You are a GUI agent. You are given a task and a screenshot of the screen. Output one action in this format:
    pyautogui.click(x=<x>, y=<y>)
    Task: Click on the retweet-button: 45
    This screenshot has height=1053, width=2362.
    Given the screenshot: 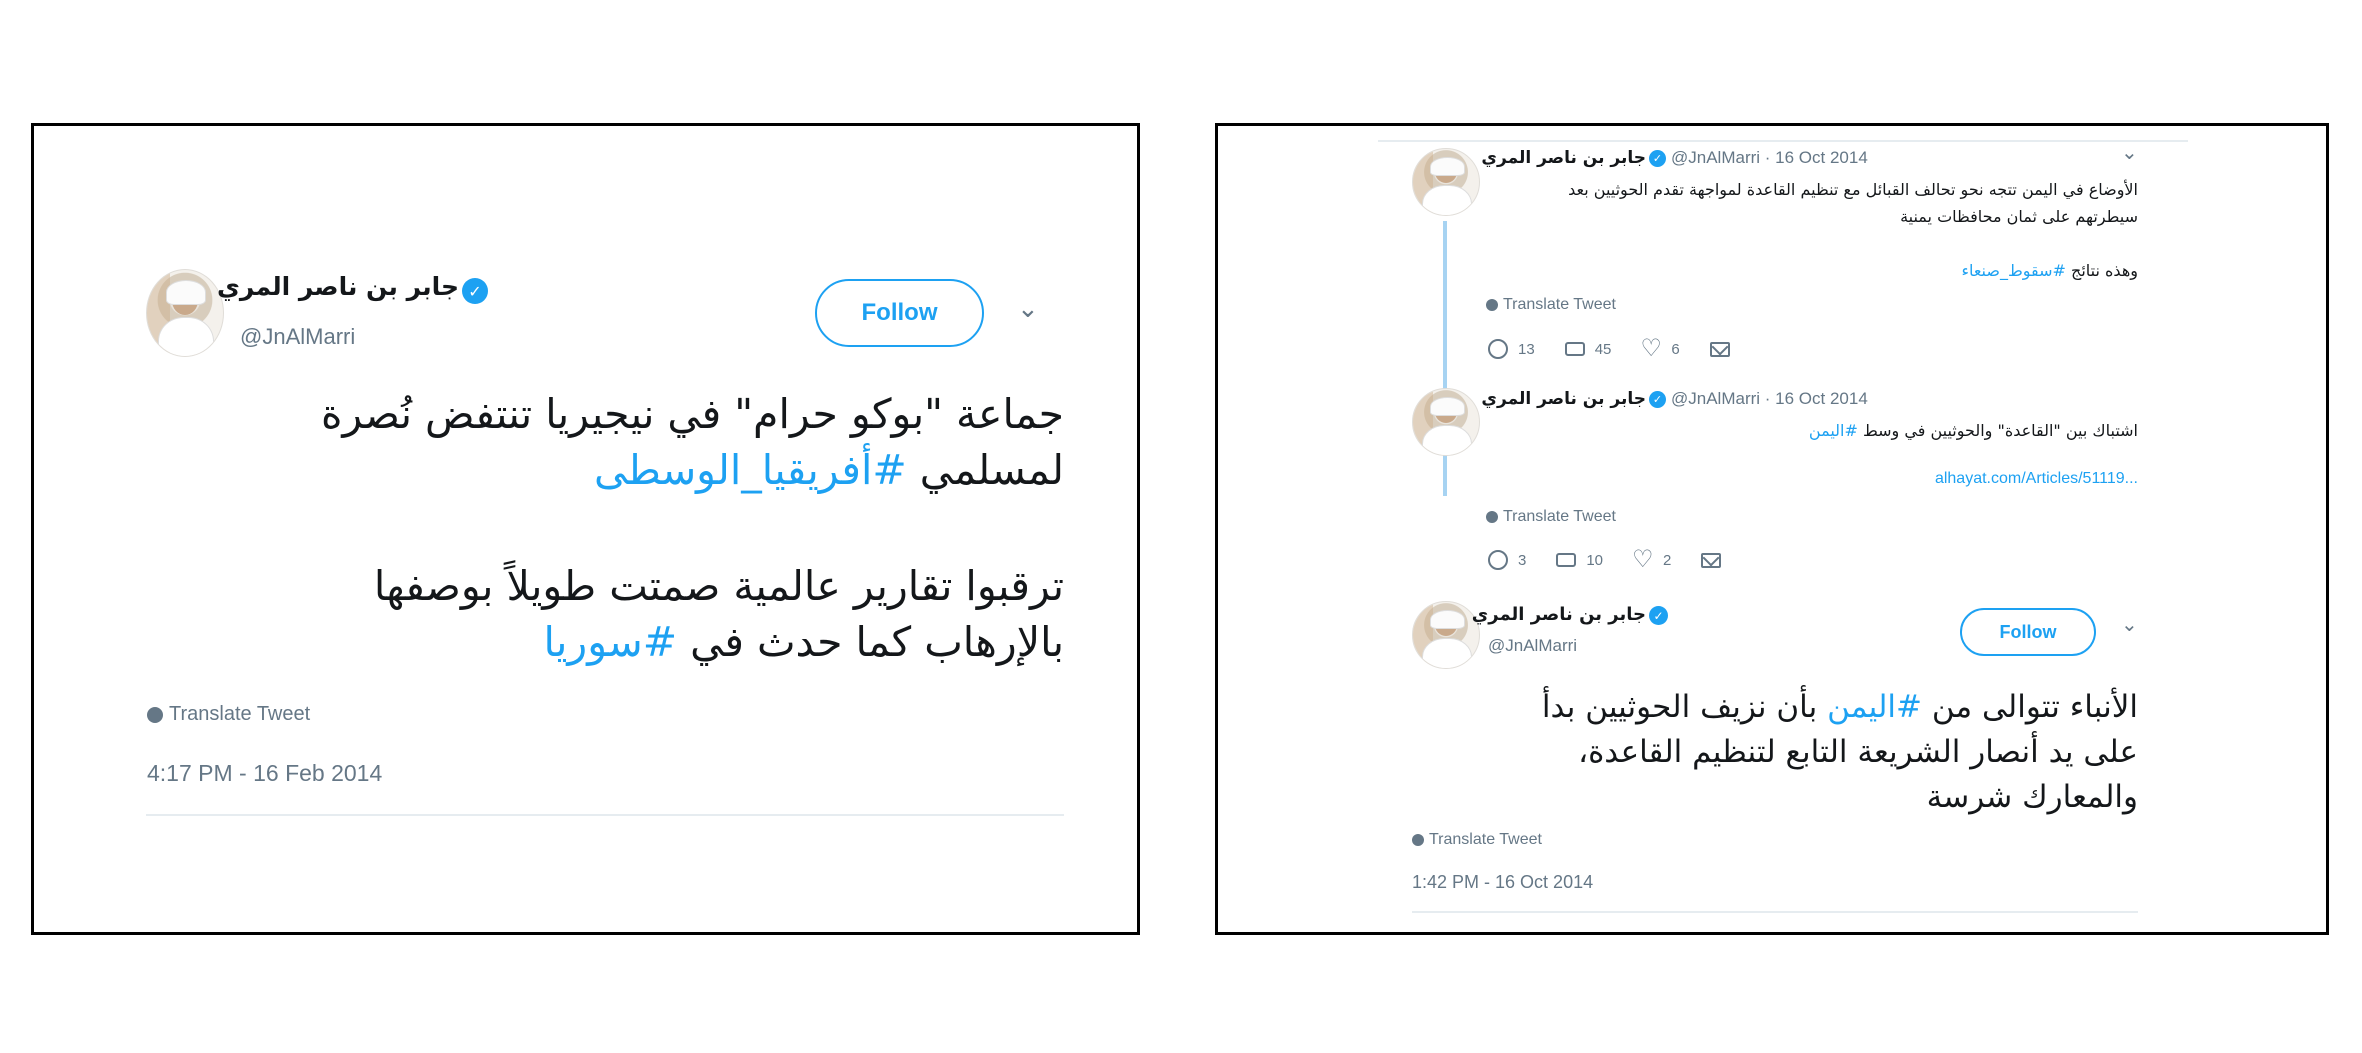 What is the action you would take?
    pyautogui.click(x=1587, y=349)
    